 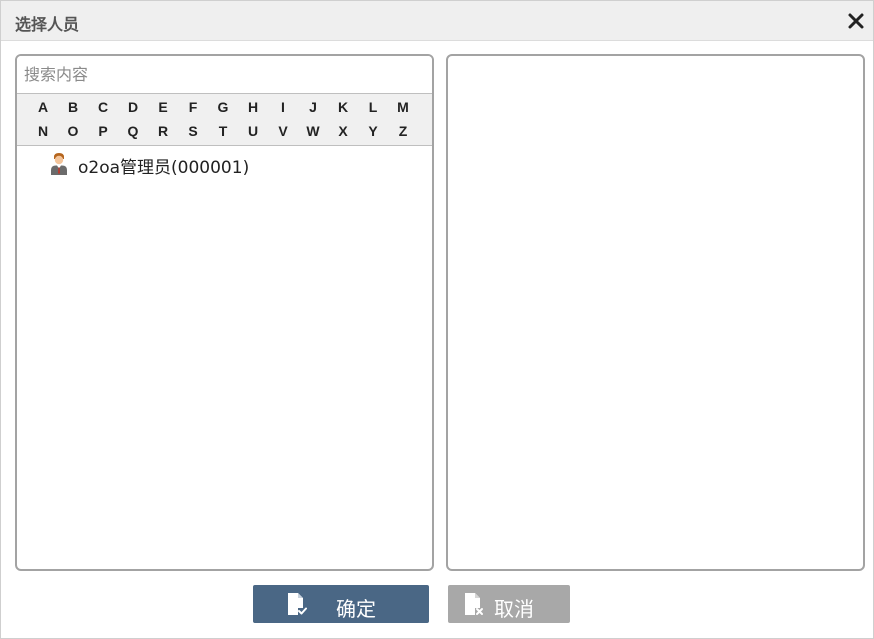 I want to click on alpha-letter-u: U, so click(x=253, y=131).